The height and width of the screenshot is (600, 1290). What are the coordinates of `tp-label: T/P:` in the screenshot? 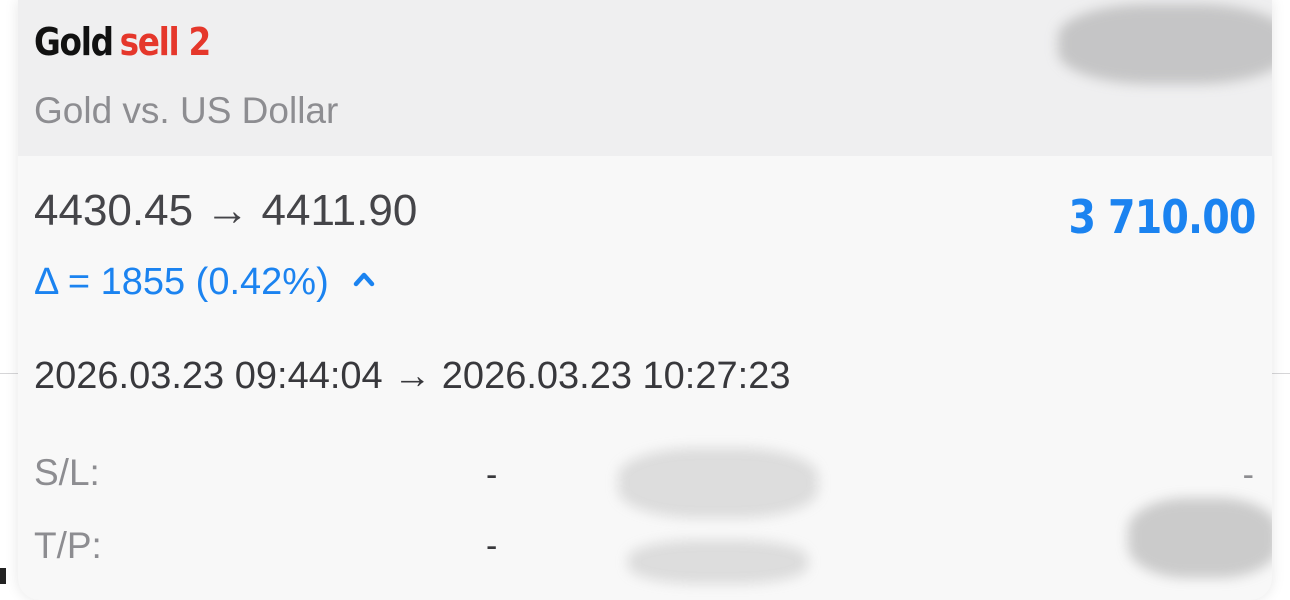 It's located at (68, 545).